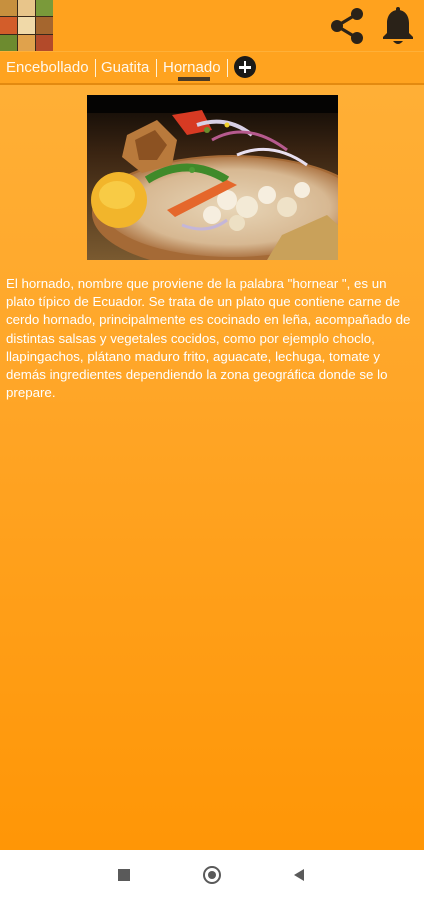 The width and height of the screenshot is (424, 900). What do you see at coordinates (124, 875) in the screenshot?
I see `square-icon` at bounding box center [124, 875].